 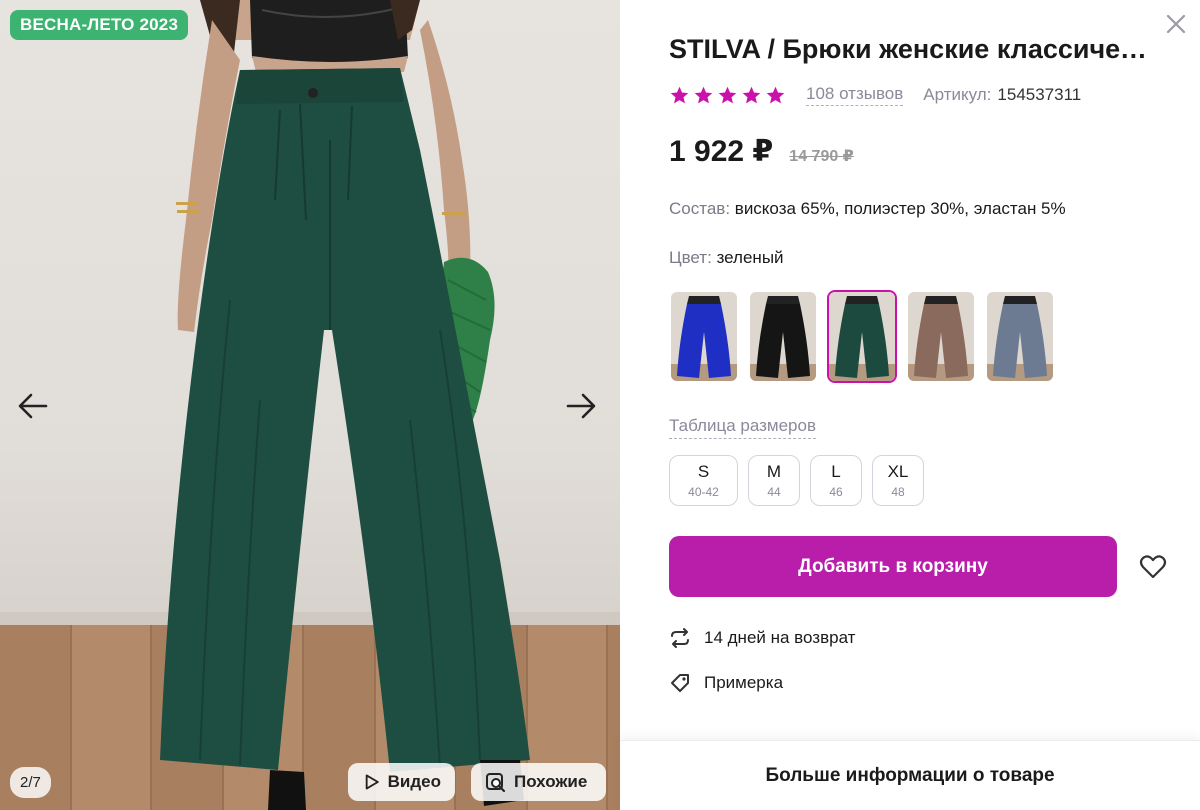 I want to click on previous-photo-button, so click(x=33, y=406).